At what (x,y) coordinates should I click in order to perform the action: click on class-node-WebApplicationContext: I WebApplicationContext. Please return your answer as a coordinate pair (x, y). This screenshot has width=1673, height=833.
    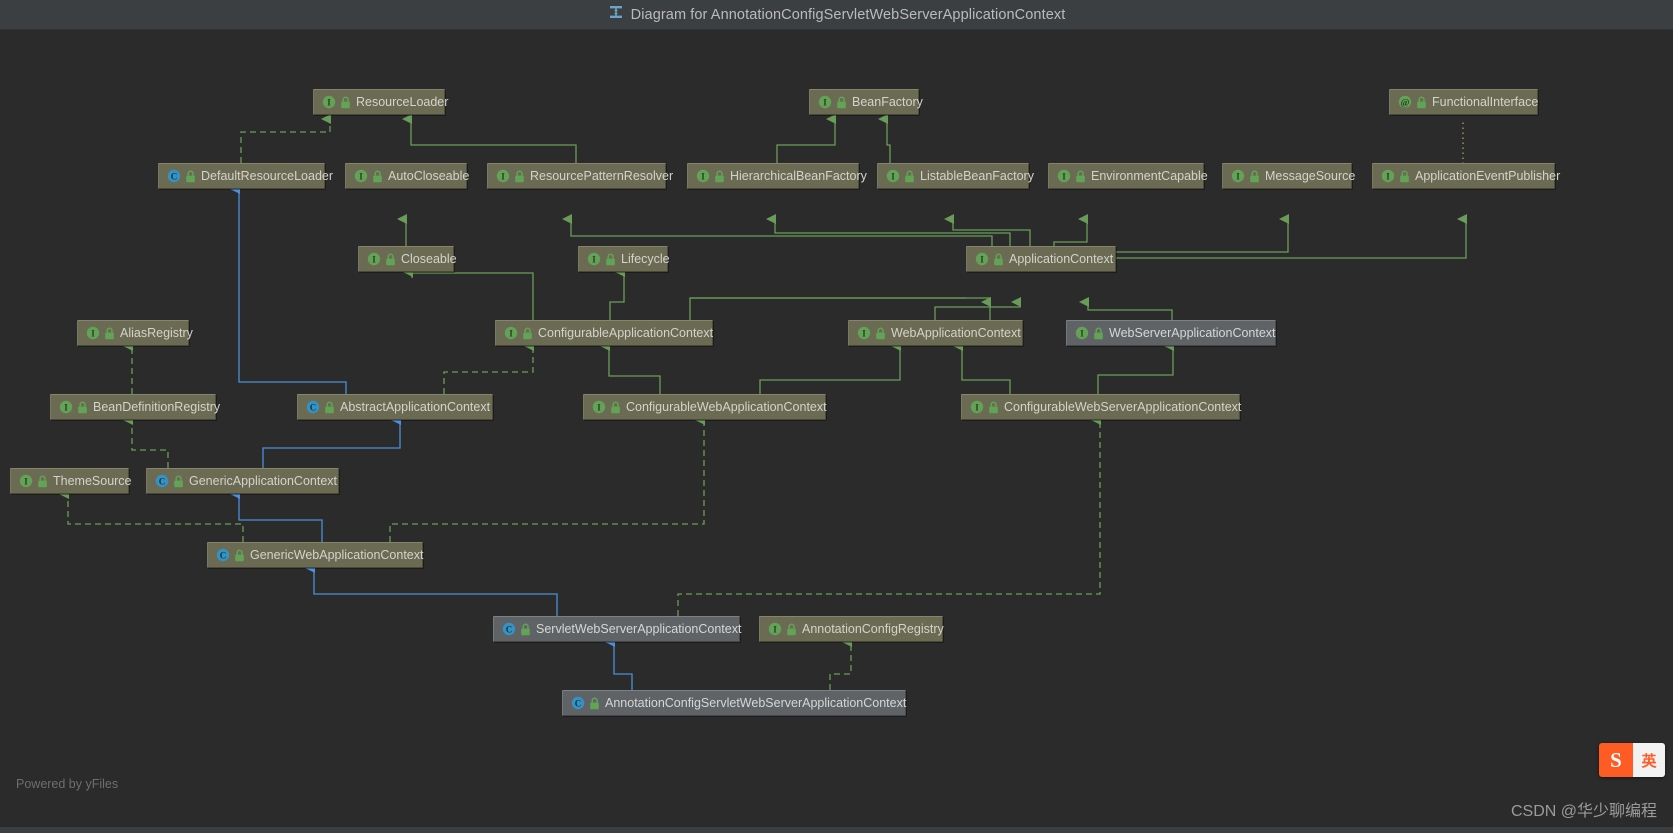
    Looking at the image, I should click on (935, 333).